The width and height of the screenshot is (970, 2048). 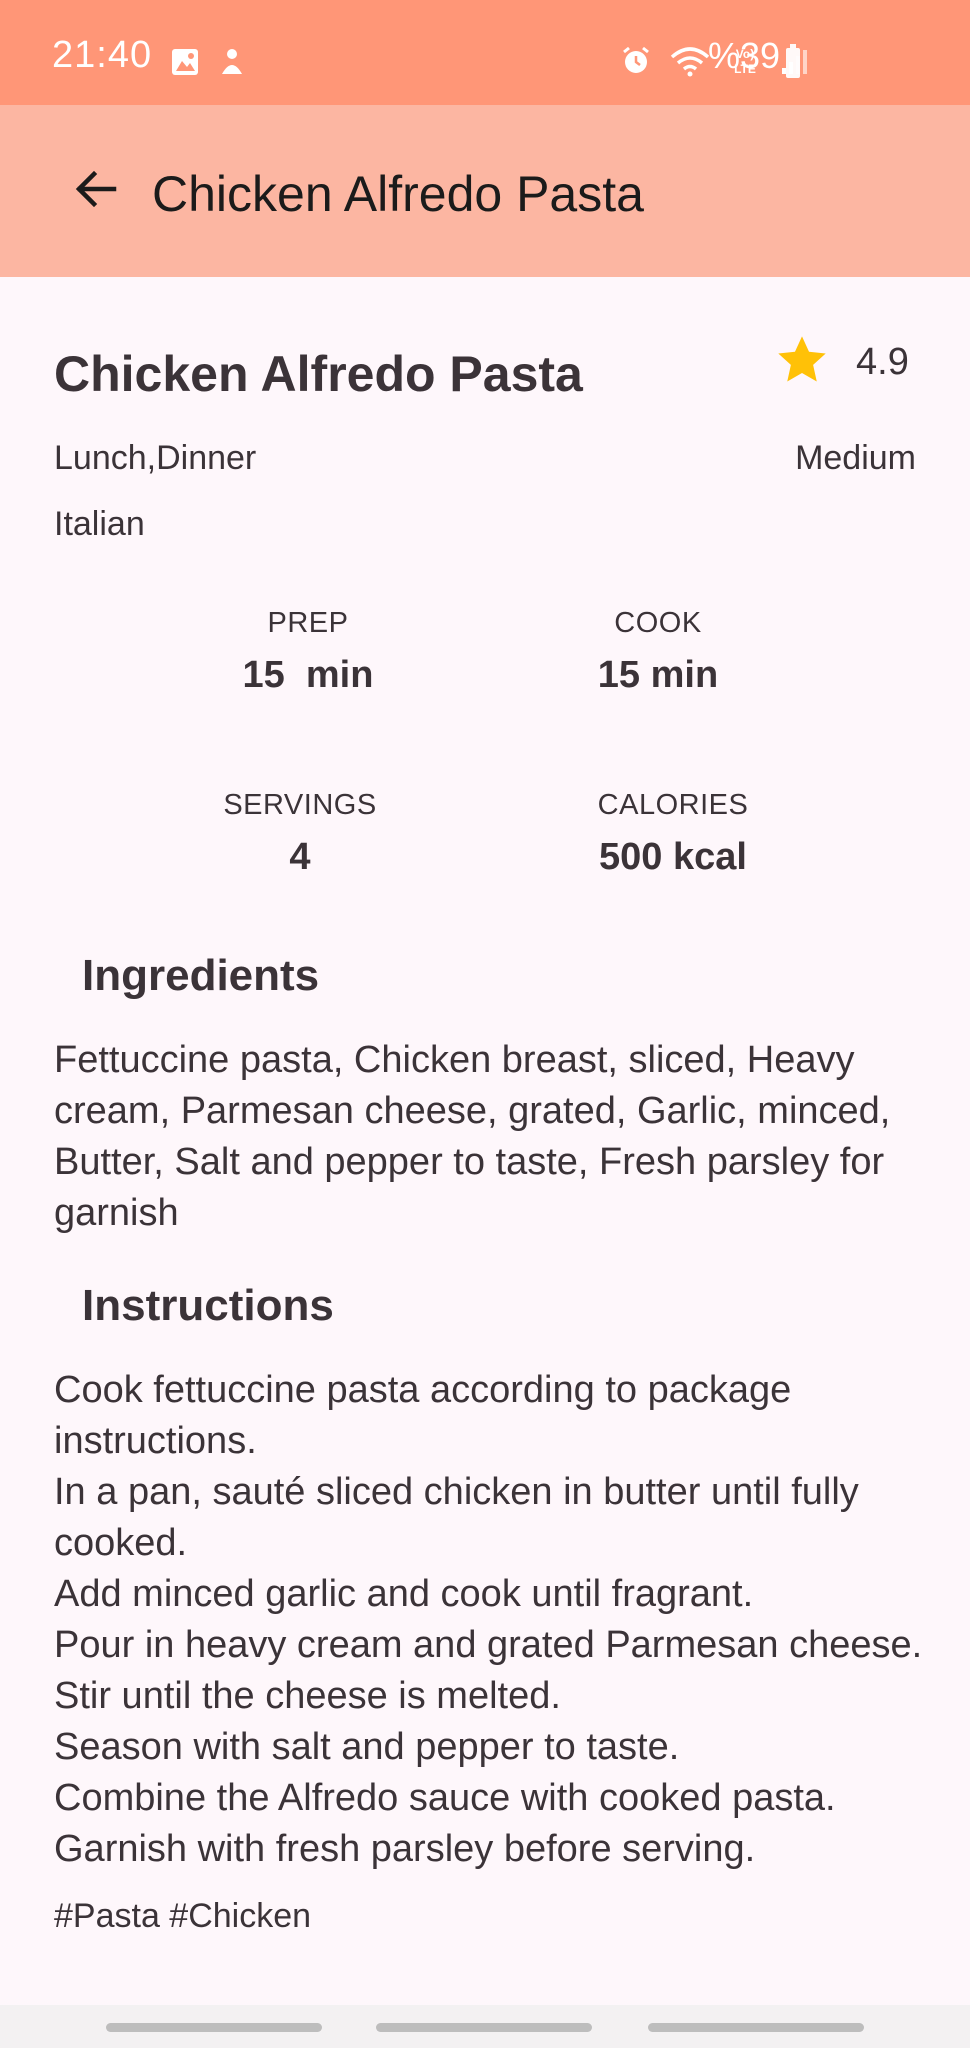 What do you see at coordinates (308, 623) in the screenshot?
I see `prep-label: PREP` at bounding box center [308, 623].